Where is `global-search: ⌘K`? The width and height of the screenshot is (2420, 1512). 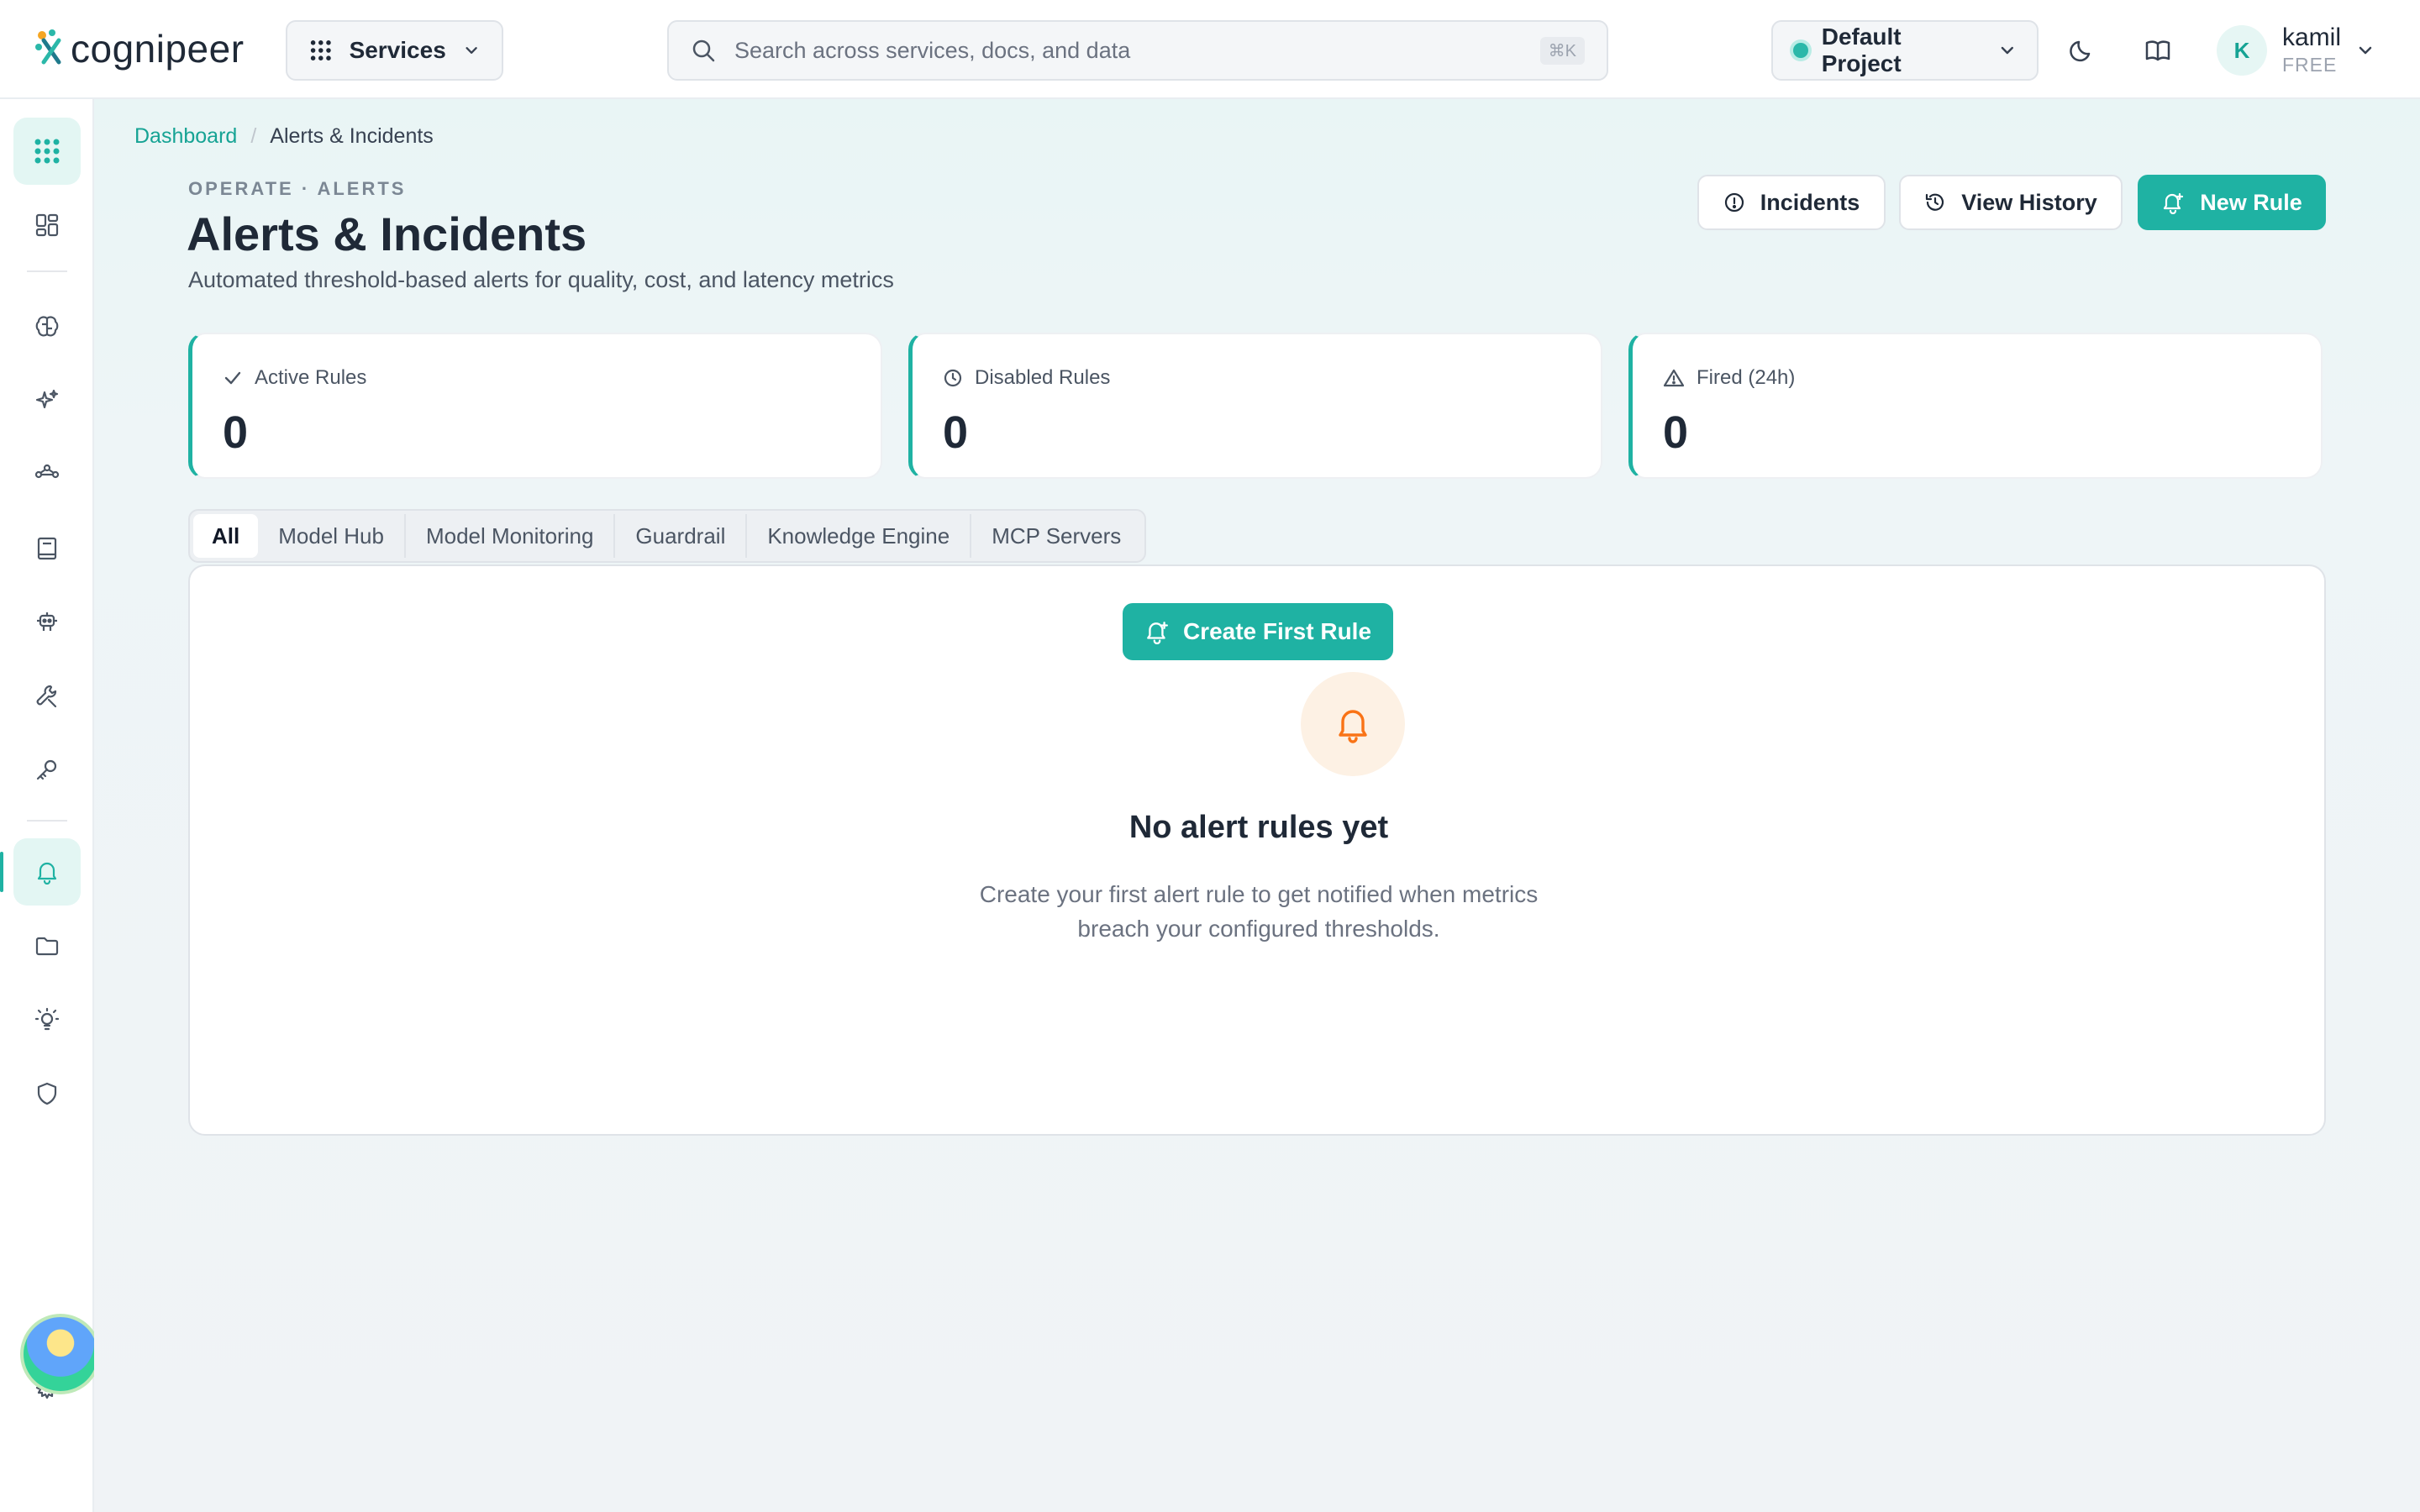 global-search: ⌘K is located at coordinates (1137, 50).